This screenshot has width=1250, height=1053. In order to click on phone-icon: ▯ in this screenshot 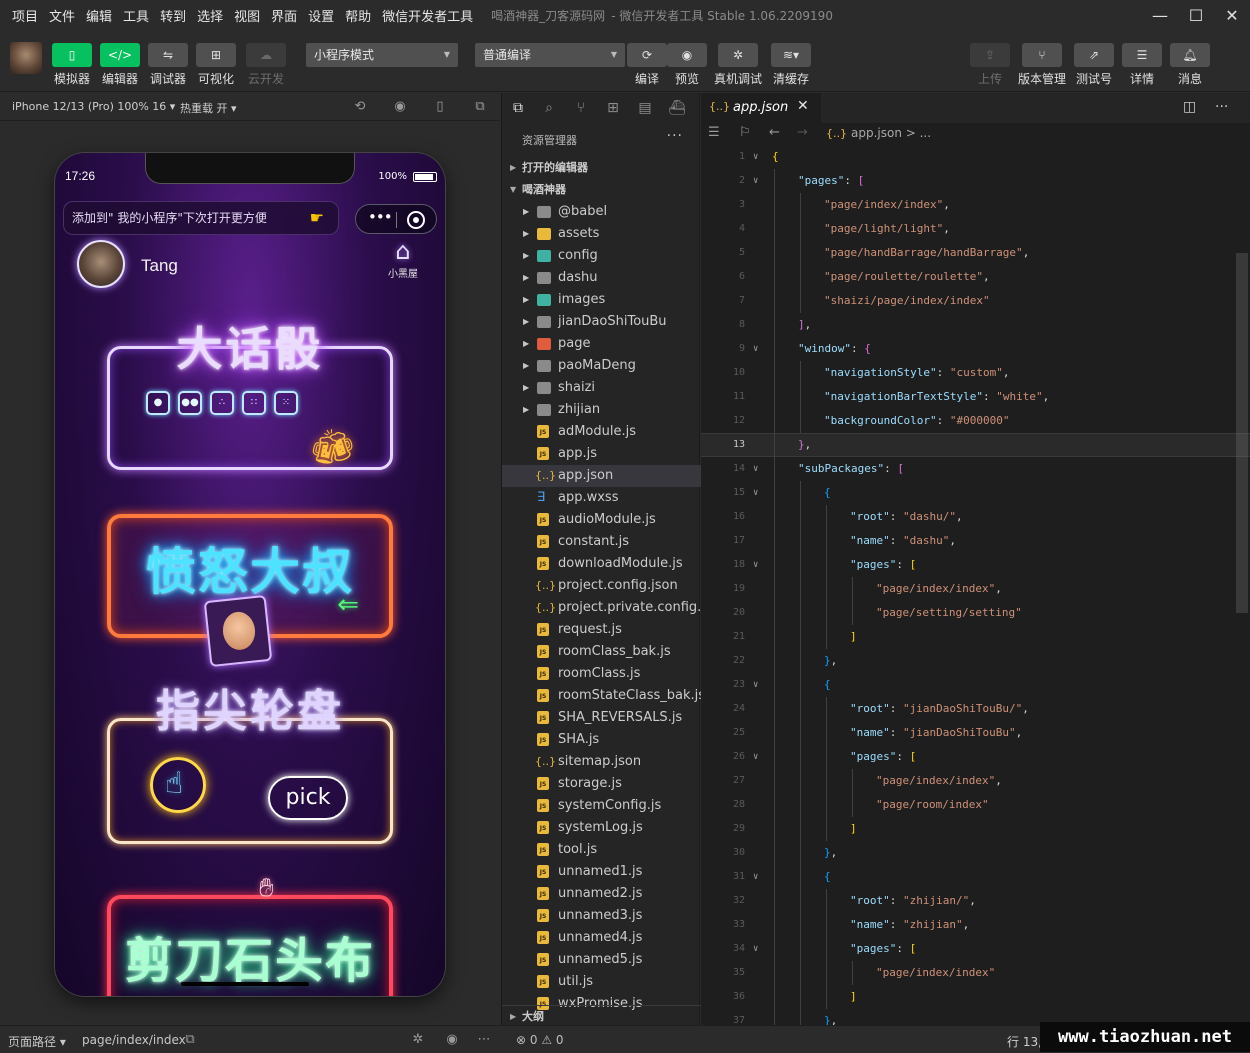, I will do `click(440, 107)`.